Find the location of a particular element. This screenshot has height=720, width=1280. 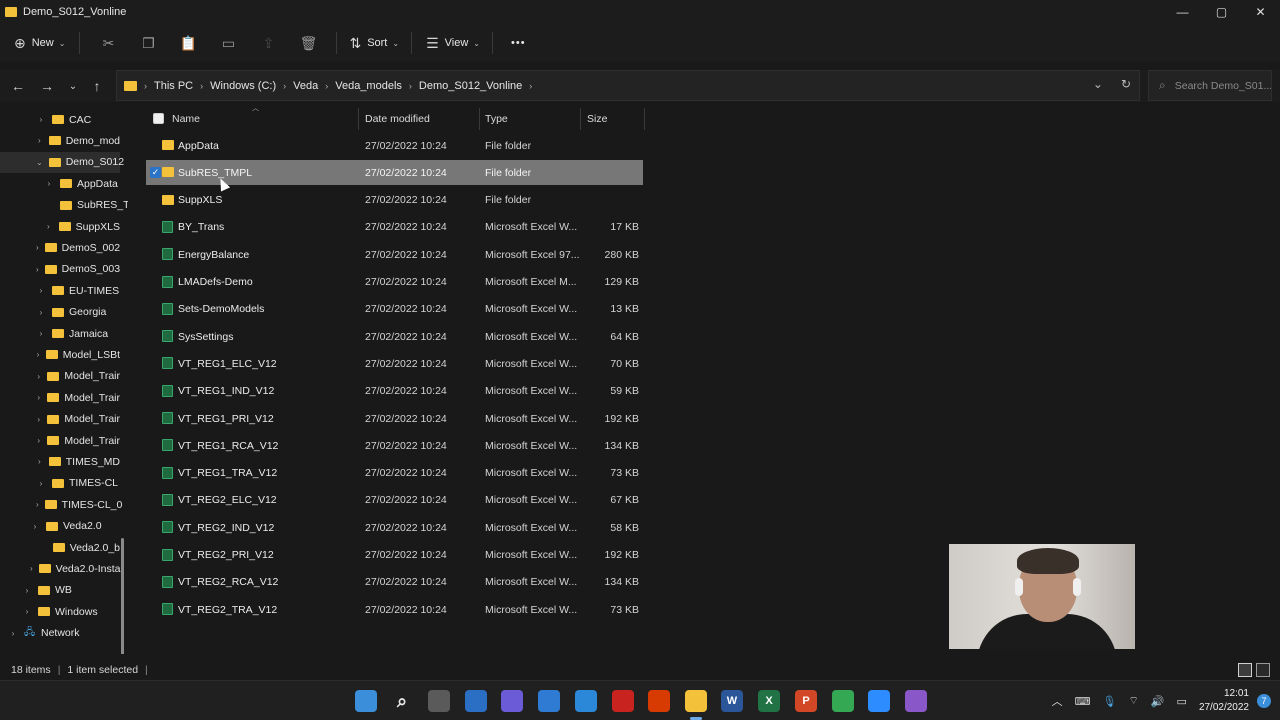

sidebar-item: ⌄ Demo_S012 is located at coordinates (62, 162).